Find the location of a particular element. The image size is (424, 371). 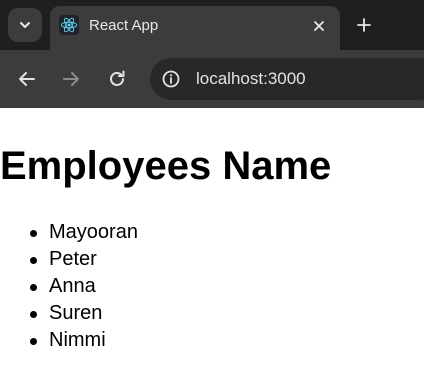

reload-button is located at coordinates (117, 79).